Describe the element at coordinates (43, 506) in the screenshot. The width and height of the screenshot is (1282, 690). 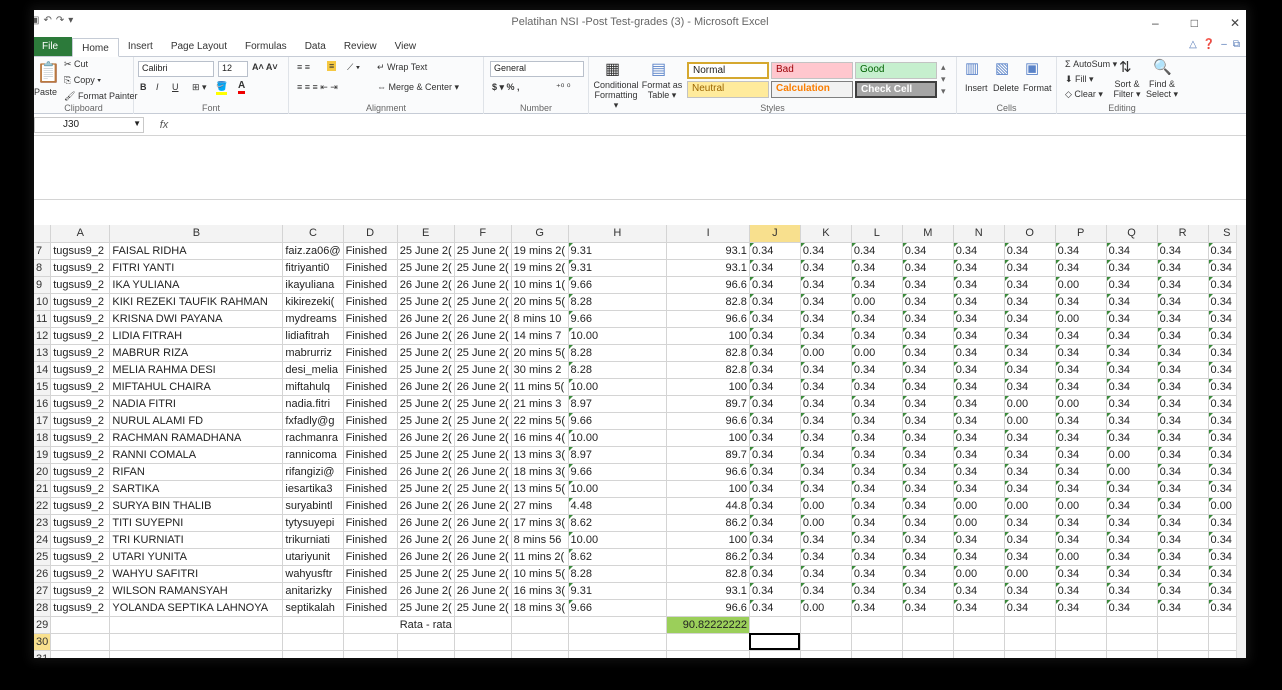
I see `row-header: 22` at that location.